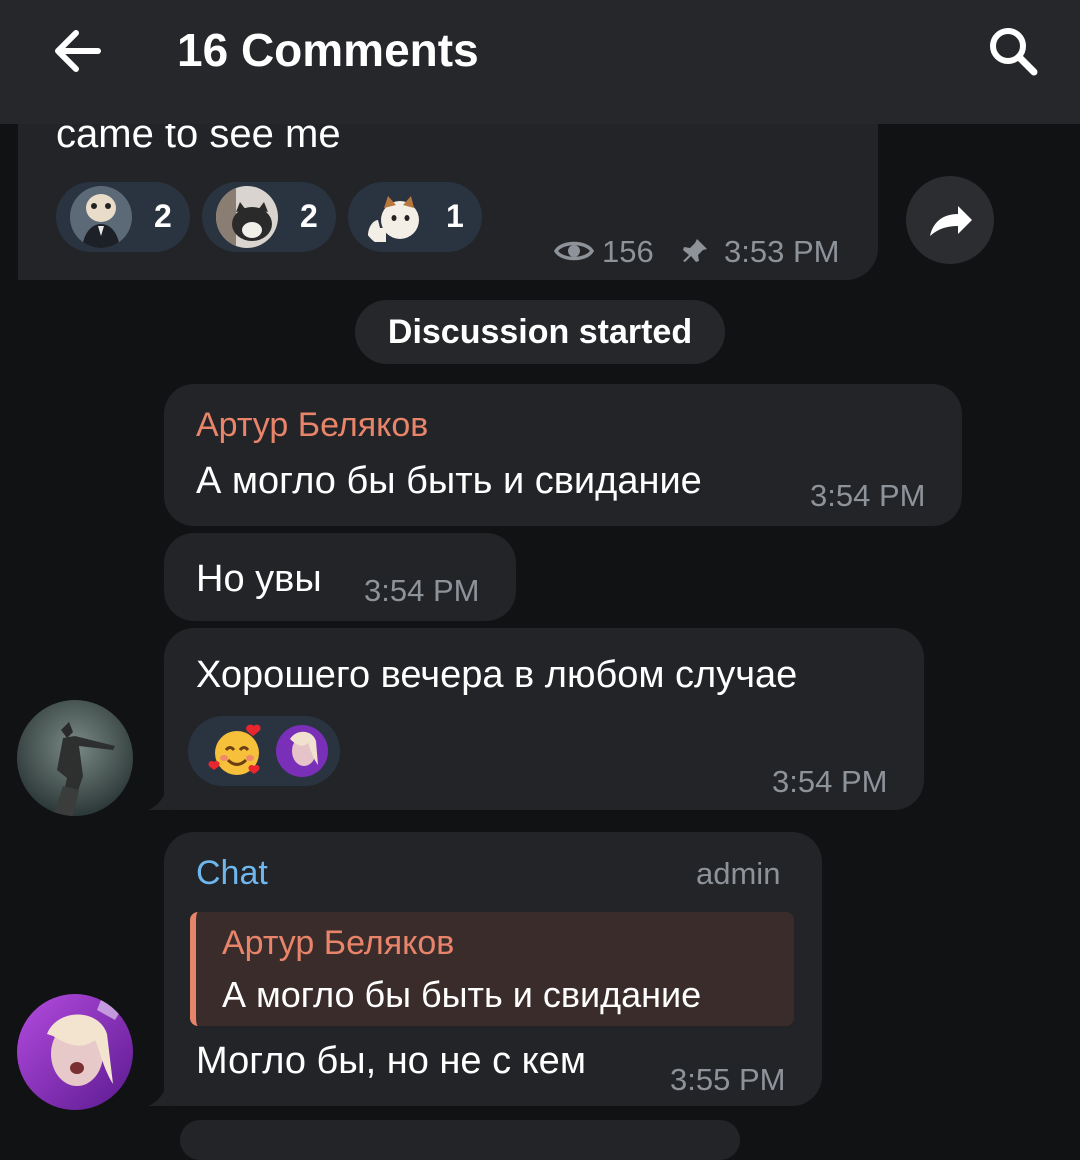 The height and width of the screenshot is (1160, 1080). I want to click on reply-text: А могло бы быть и свидание, so click(462, 994).